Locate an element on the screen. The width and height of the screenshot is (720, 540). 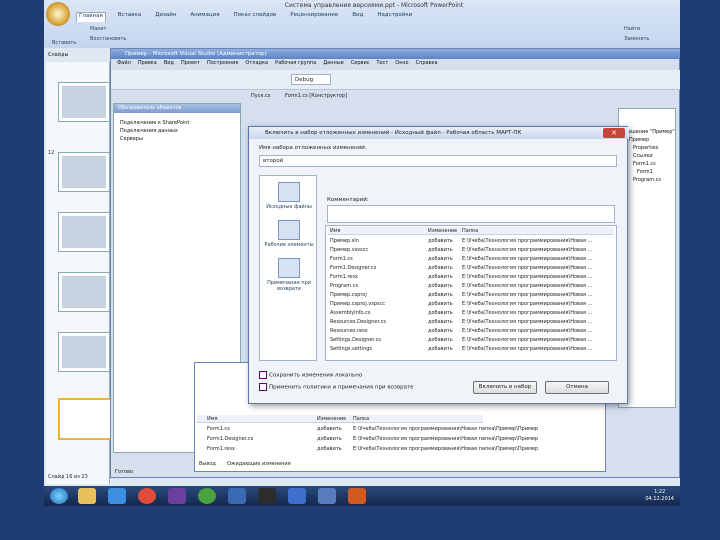
clock: 1:22 04.12.2014 is located at coordinates (659, 496).